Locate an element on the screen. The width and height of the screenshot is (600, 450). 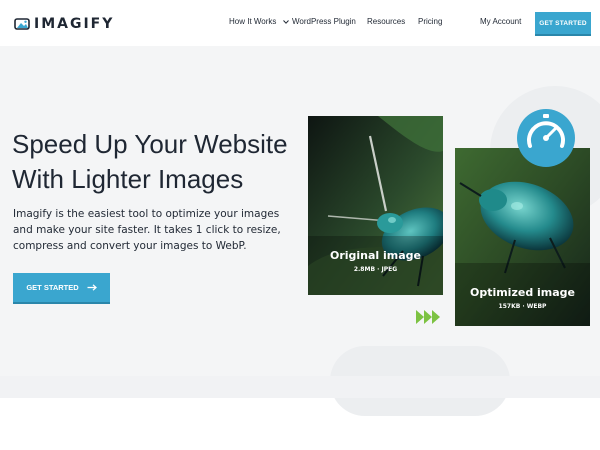
nav-get-started-button: GET STARTED is located at coordinates (563, 23).